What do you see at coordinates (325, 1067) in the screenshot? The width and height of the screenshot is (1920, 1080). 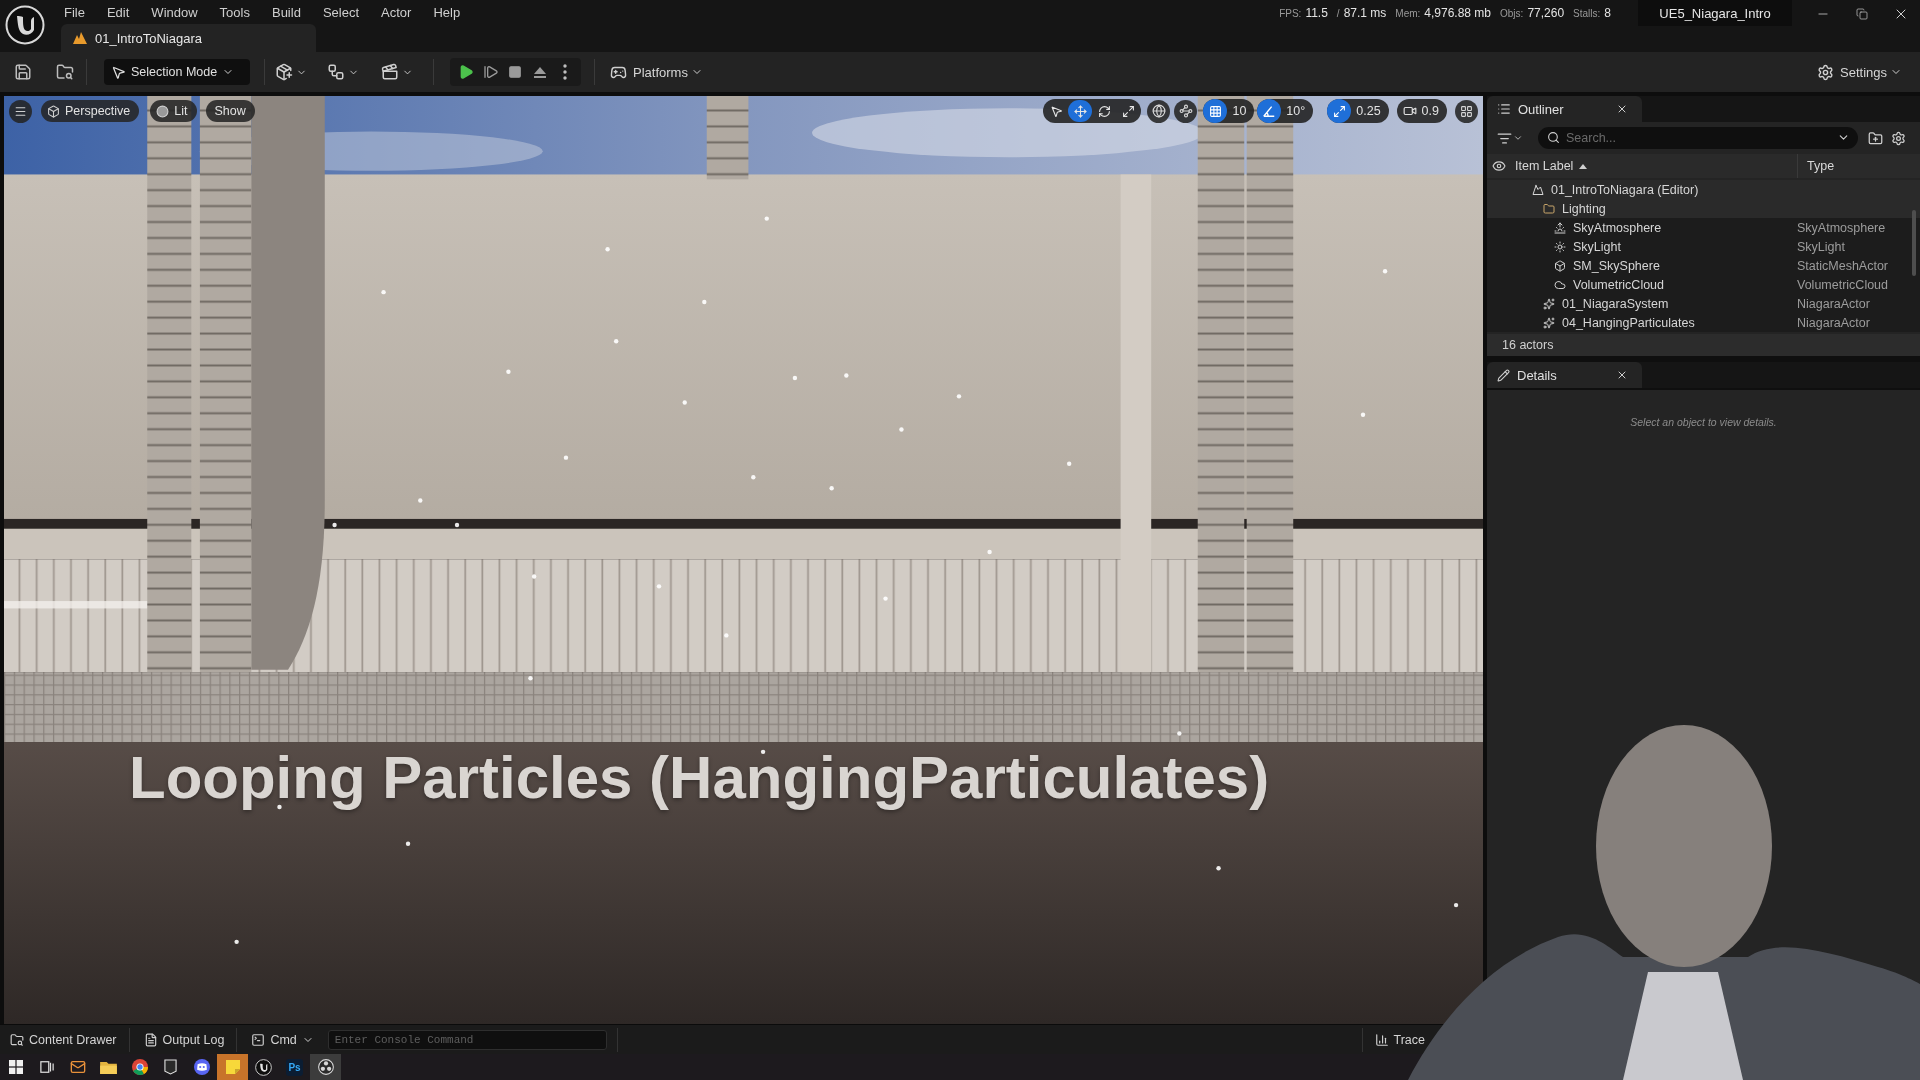 I see `taskbar-button` at bounding box center [325, 1067].